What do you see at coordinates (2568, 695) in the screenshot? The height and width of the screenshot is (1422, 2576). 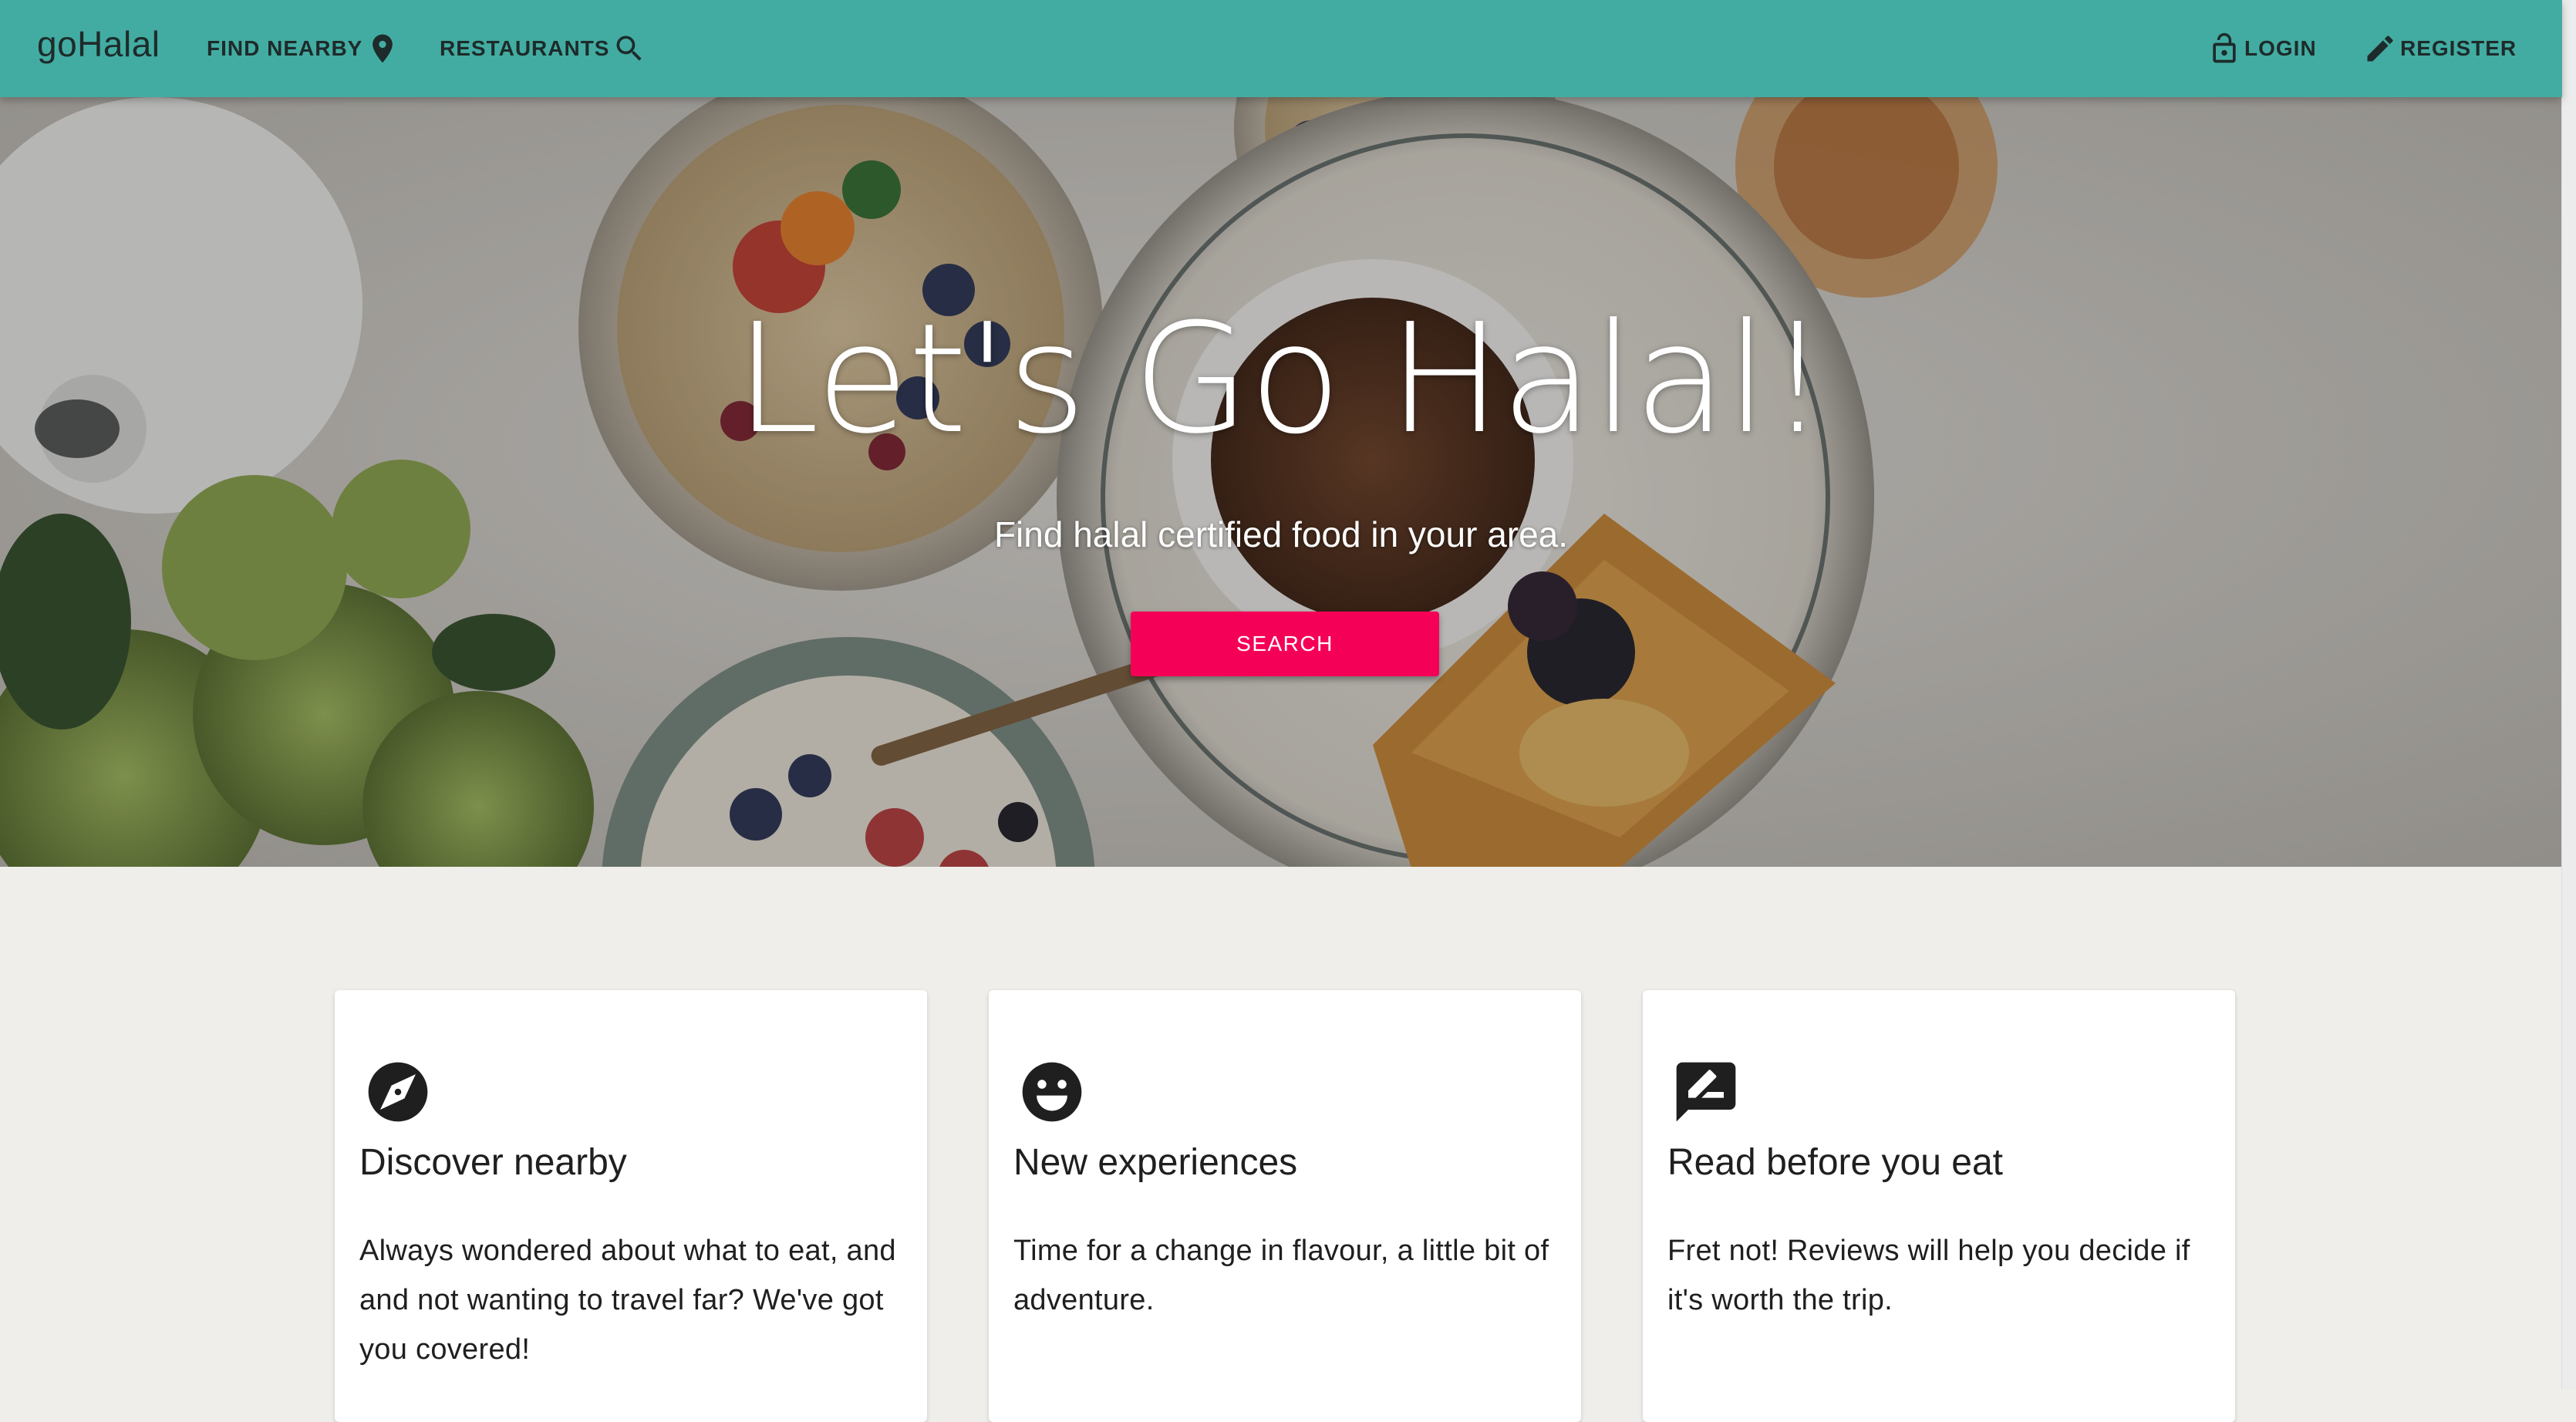 I see `page-scrollbar` at bounding box center [2568, 695].